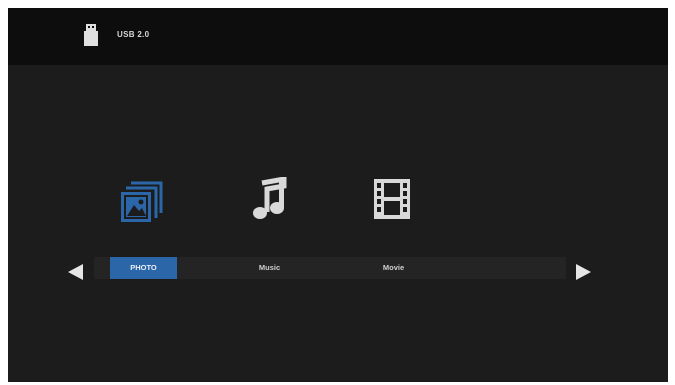  What do you see at coordinates (393, 268) in the screenshot?
I see `tab-movie: Movie` at bounding box center [393, 268].